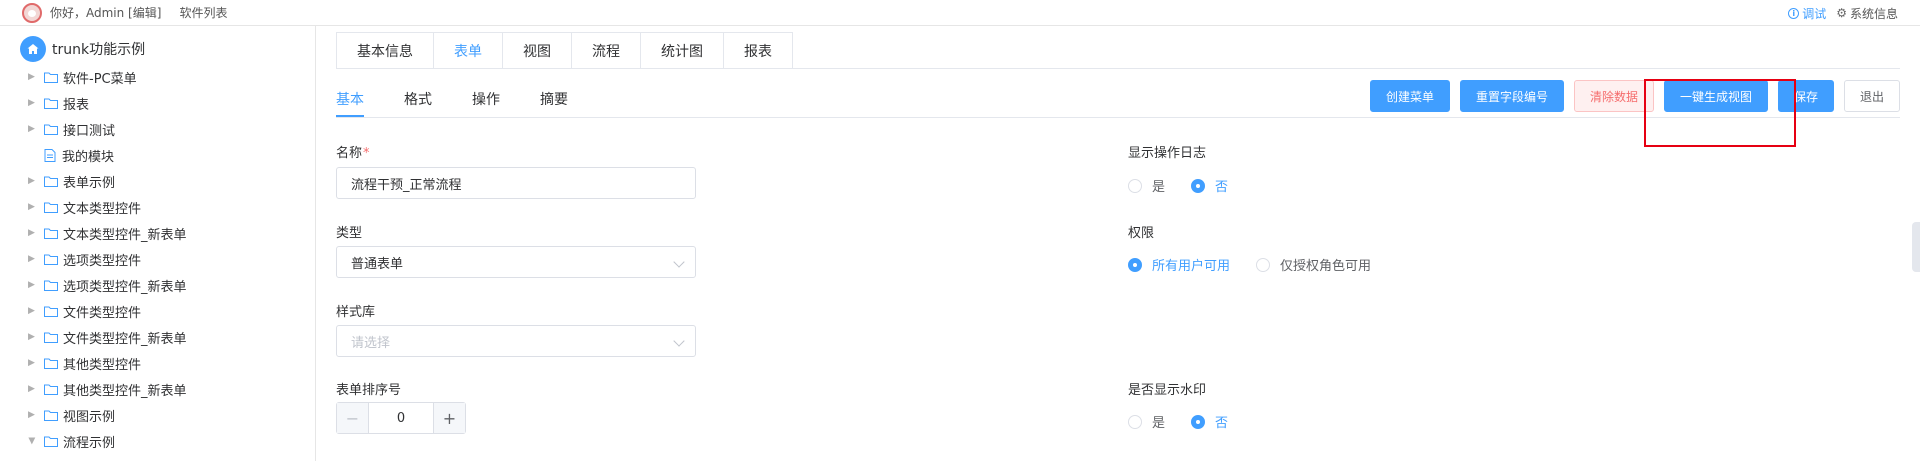 The height and width of the screenshot is (461, 1920). I want to click on tree-root: trunk功能示例, so click(82, 49).